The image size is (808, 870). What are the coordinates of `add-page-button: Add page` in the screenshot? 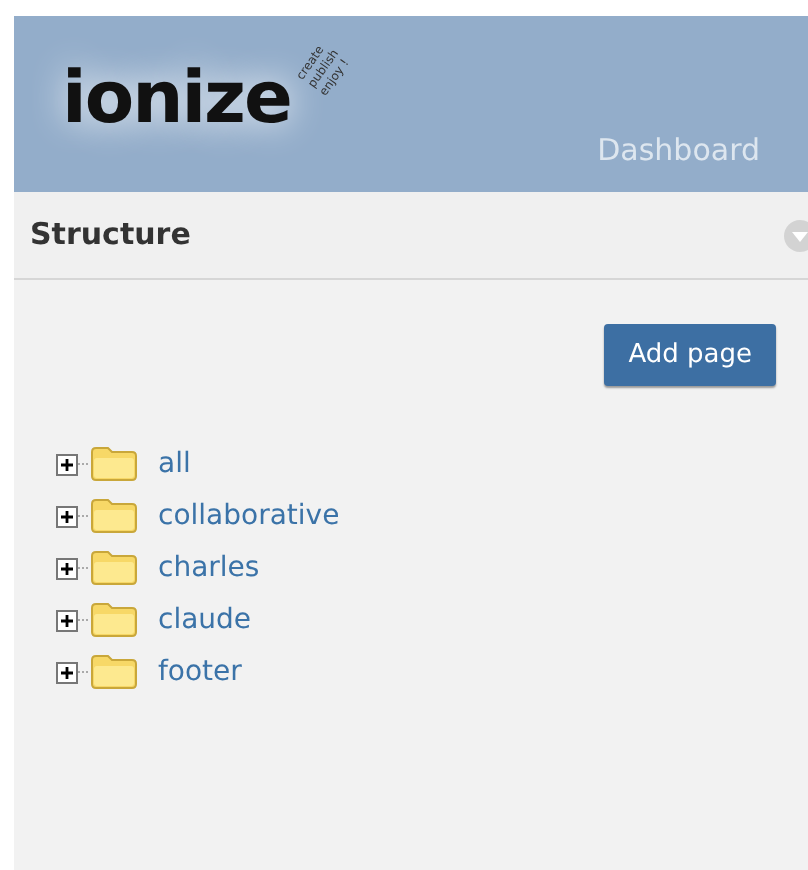 It's located at (690, 355).